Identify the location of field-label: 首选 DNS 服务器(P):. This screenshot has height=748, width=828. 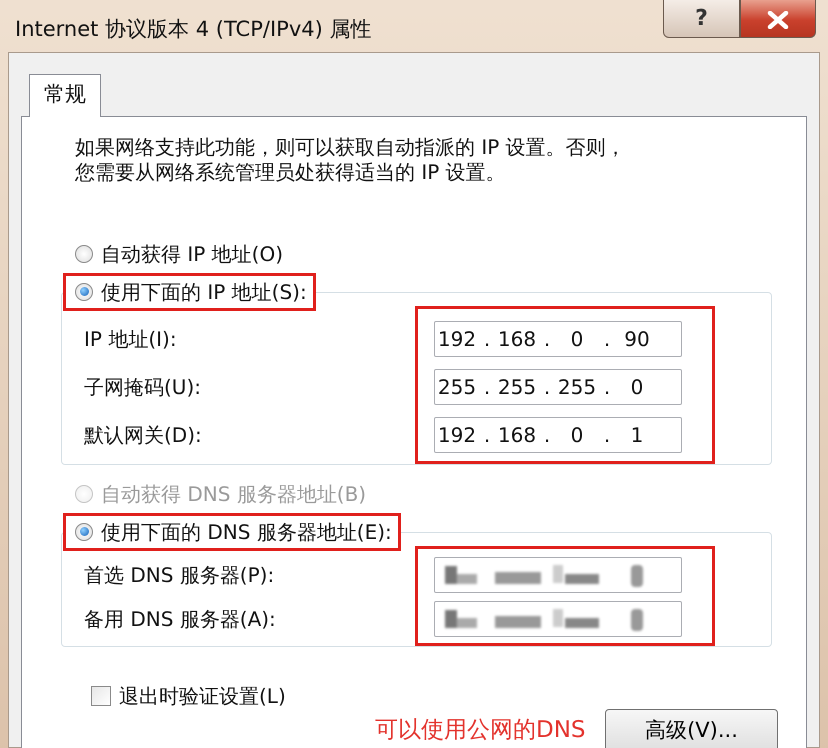
(180, 575).